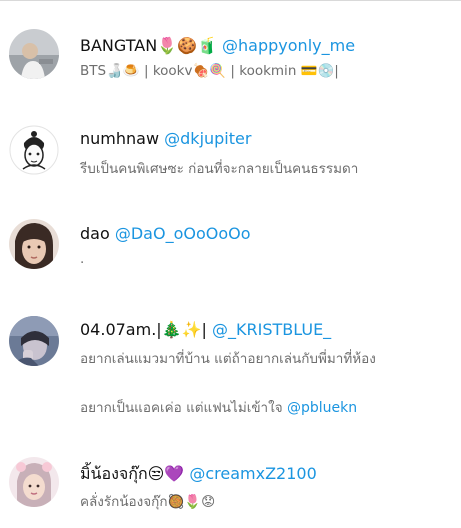 The image size is (461, 528). What do you see at coordinates (209, 71) in the screenshot?
I see `user-bio: BTS🍶🍮 | kookv🍖🍭 | kookmin 💳💿|` at bounding box center [209, 71].